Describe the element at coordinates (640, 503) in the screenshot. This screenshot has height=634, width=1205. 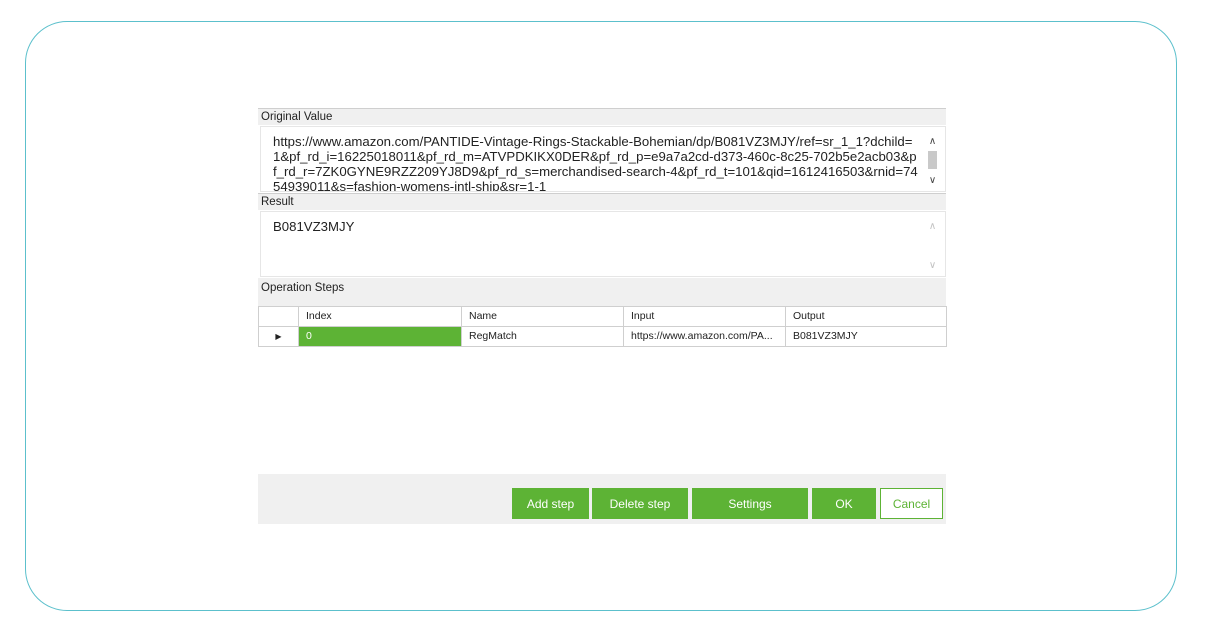
I see `delete-step-button: Delete step` at that location.